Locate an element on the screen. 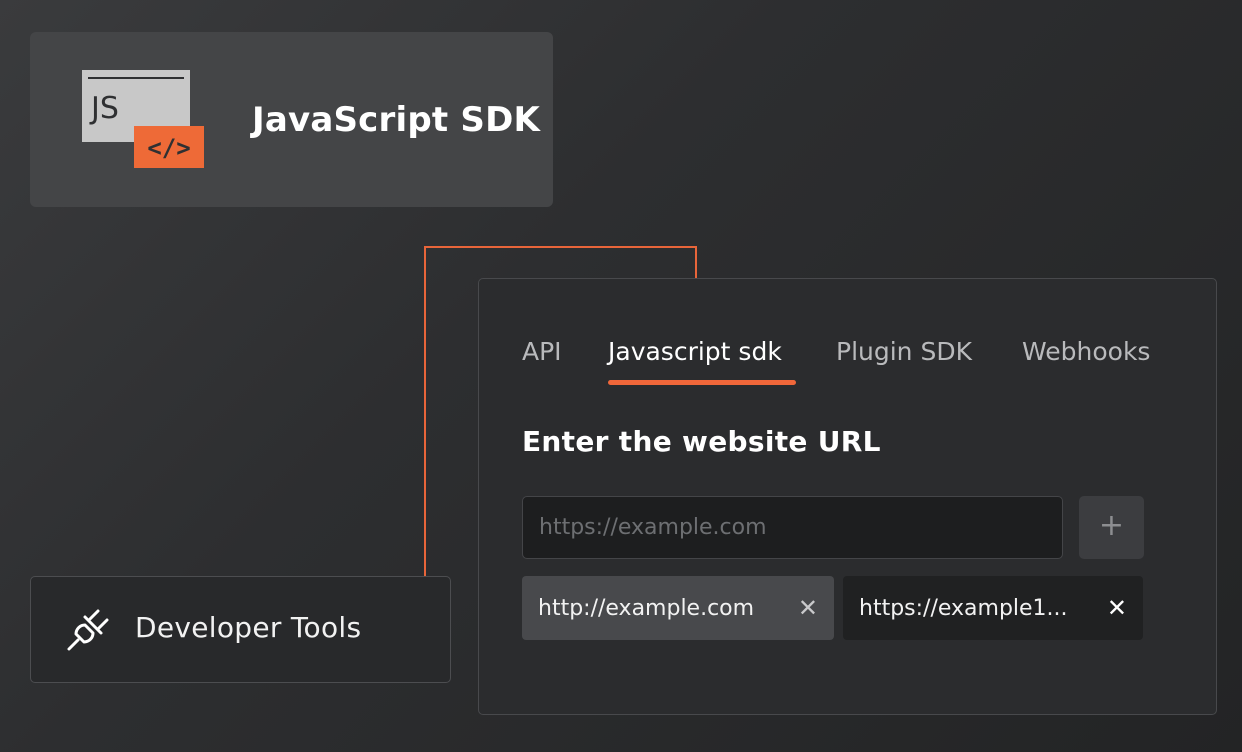 Image resolution: width=1242 pixels, height=752 pixels. url-chip: http://example.com ✕ is located at coordinates (678, 608).